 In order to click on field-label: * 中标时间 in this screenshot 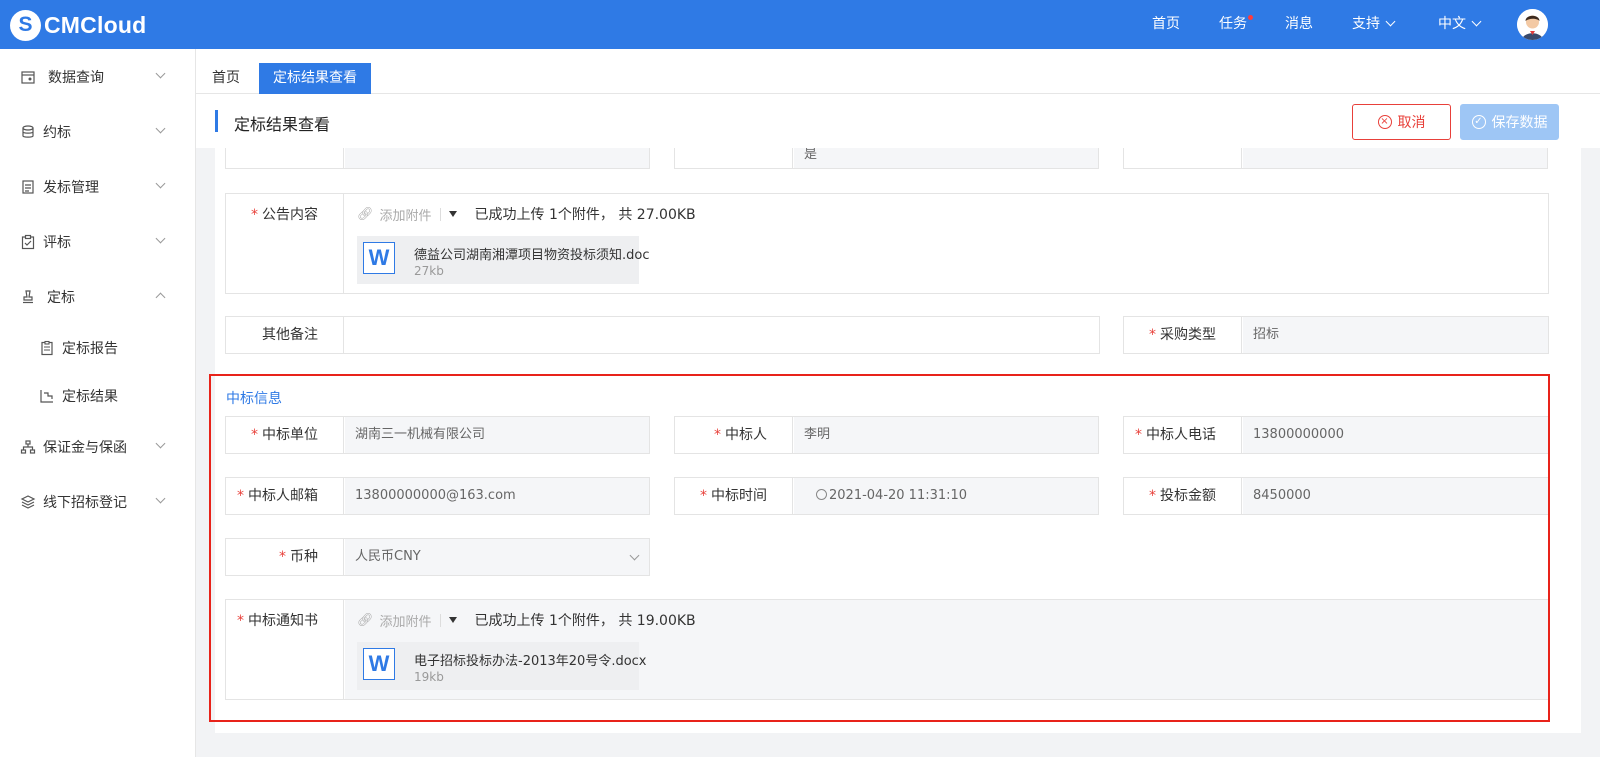, I will do `click(734, 496)`.